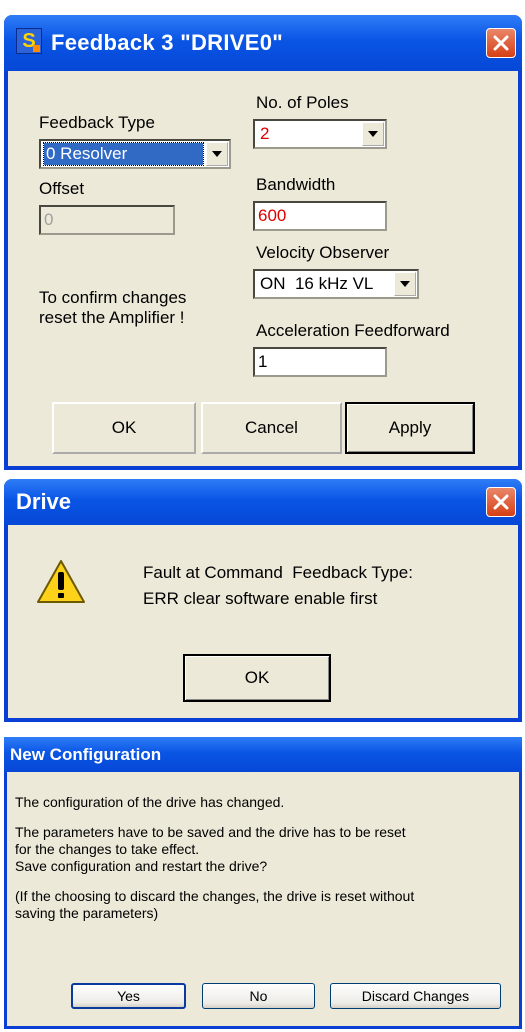  I want to click on apply-button: Apply, so click(410, 428).